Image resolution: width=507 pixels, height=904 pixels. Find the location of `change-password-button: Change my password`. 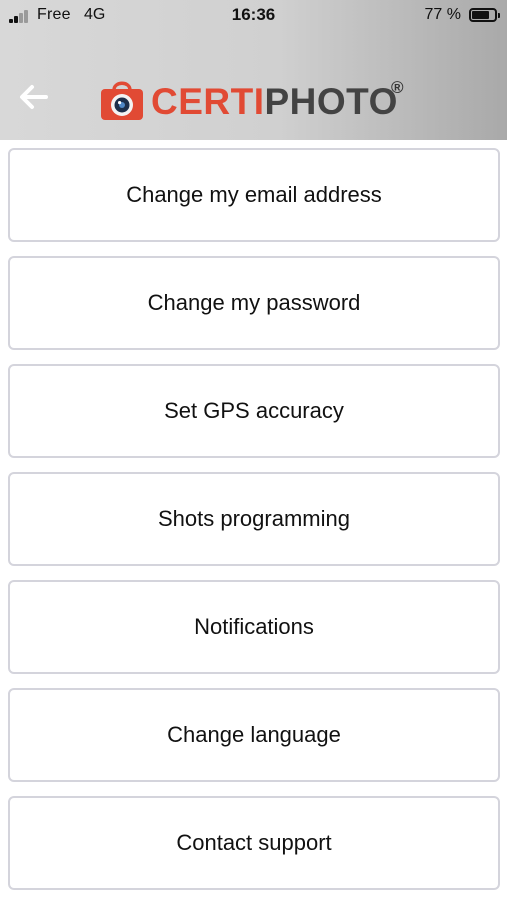

change-password-button: Change my password is located at coordinates (254, 303).